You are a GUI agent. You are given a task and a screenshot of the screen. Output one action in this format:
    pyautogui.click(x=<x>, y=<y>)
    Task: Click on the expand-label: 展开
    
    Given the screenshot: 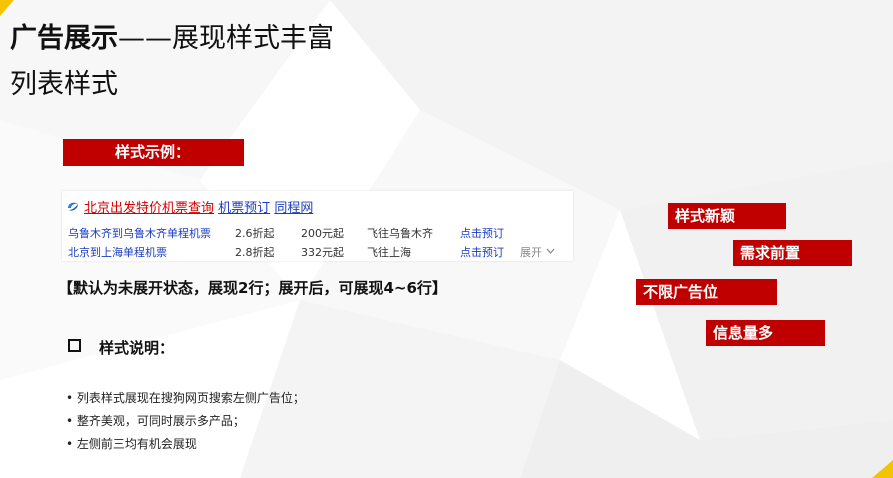 What is the action you would take?
    pyautogui.click(x=531, y=252)
    